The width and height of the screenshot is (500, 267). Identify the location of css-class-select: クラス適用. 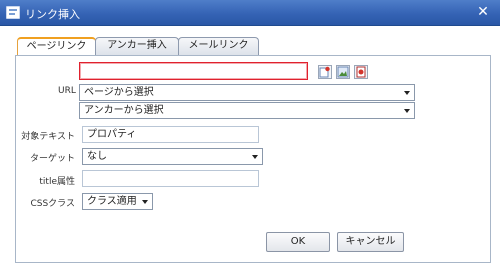
(117, 201).